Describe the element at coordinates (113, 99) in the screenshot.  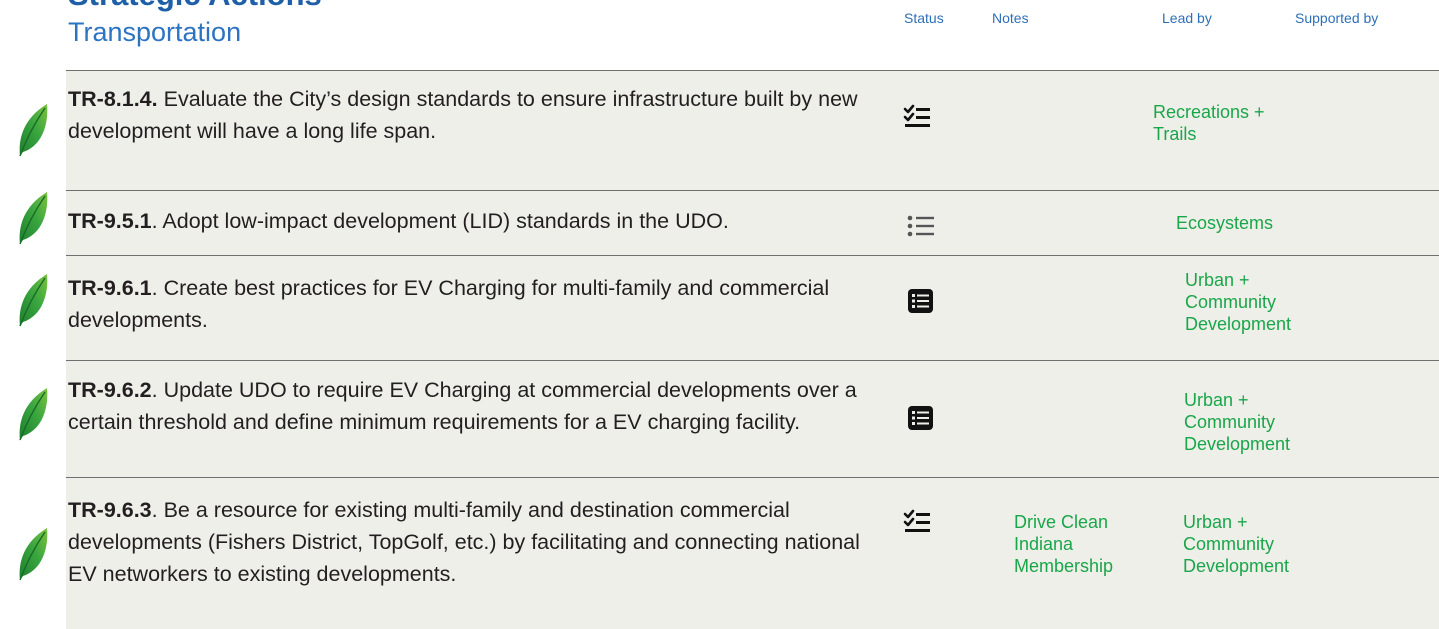
I see `action-code: TR-8.1.4.` at that location.